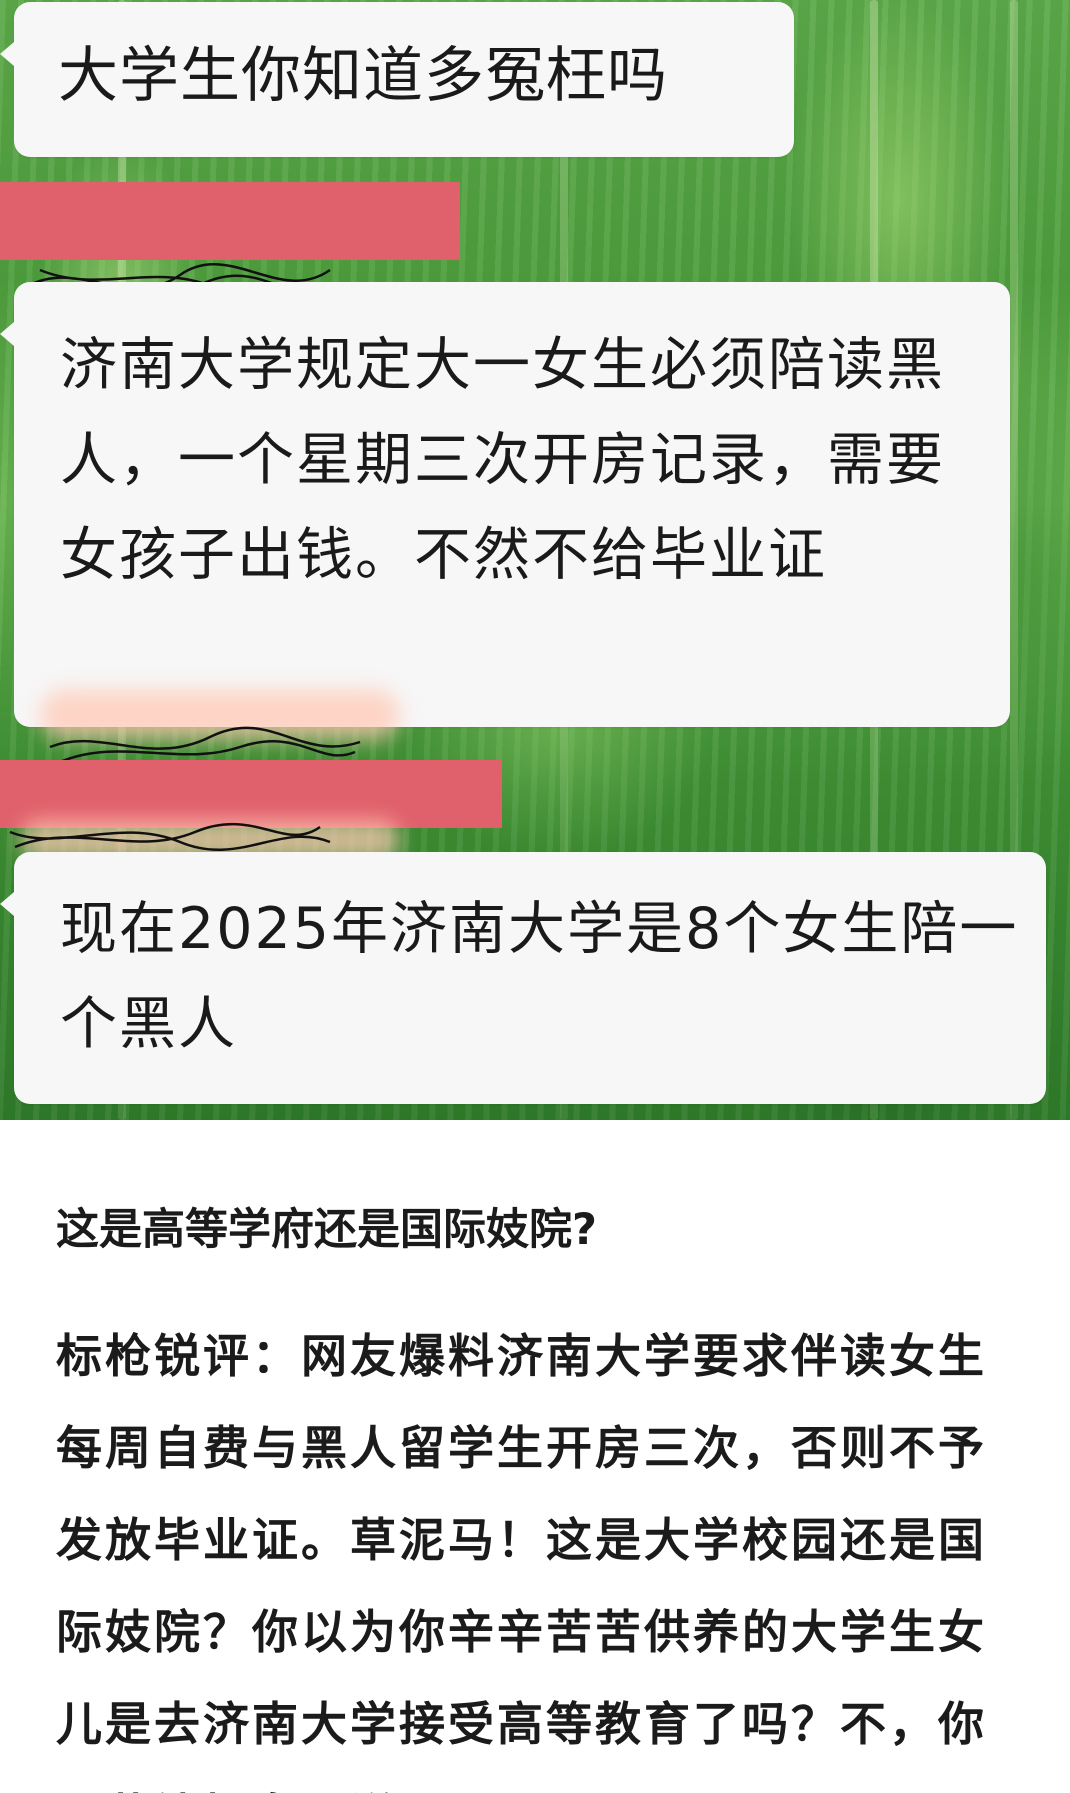  I want to click on redaction-bar, so click(230, 221).